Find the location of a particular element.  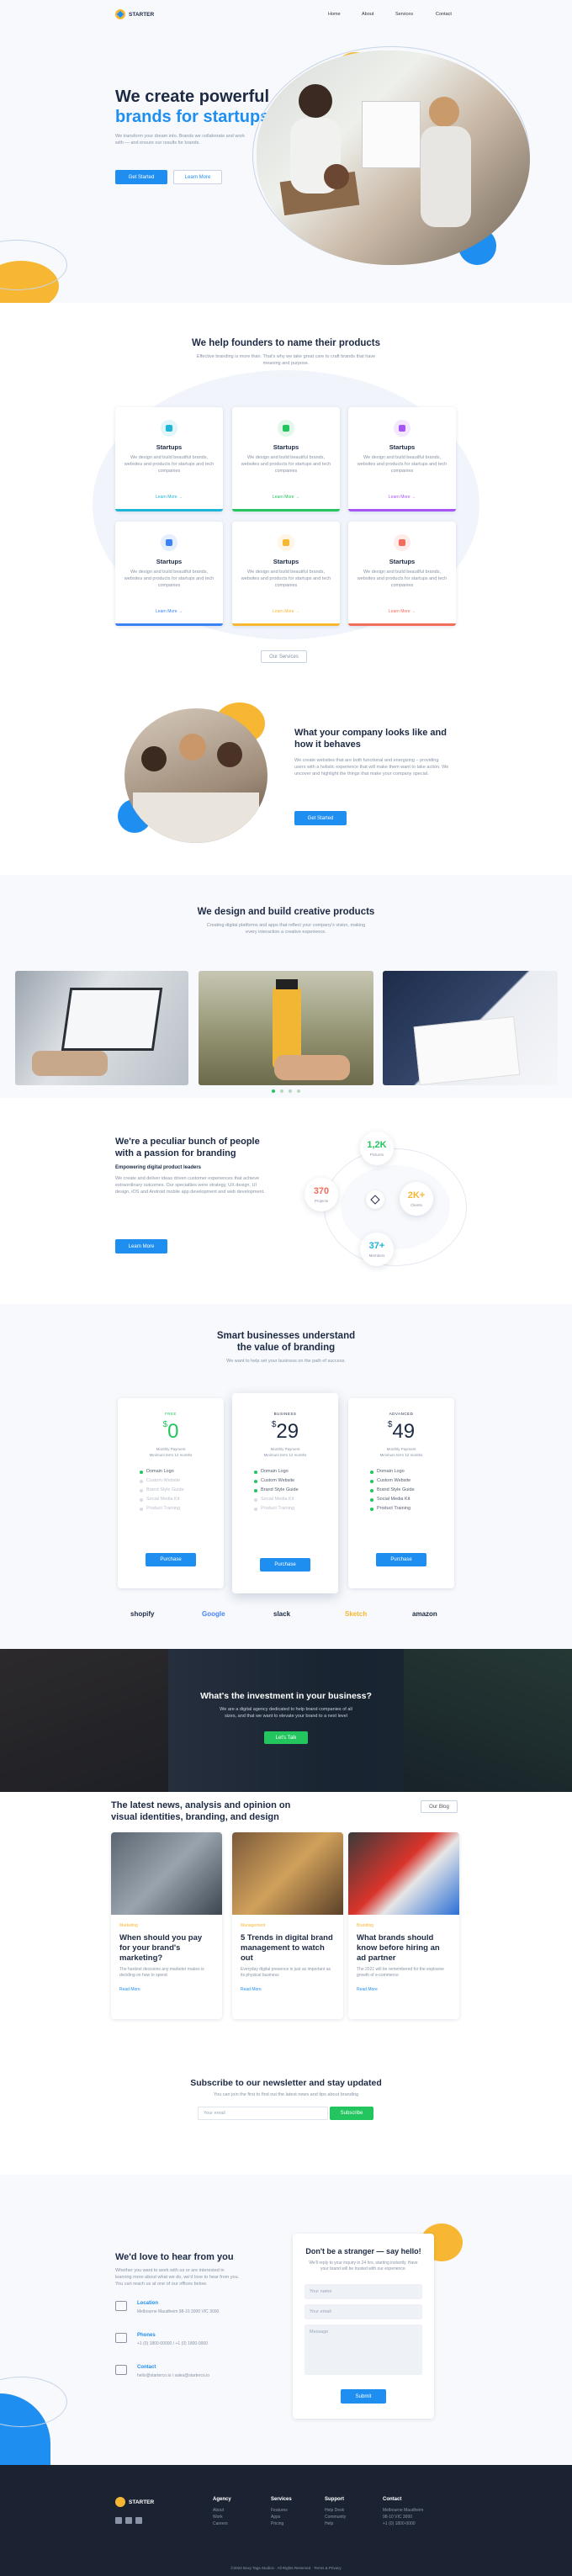

footer-link: Work is located at coordinates (242, 2517).